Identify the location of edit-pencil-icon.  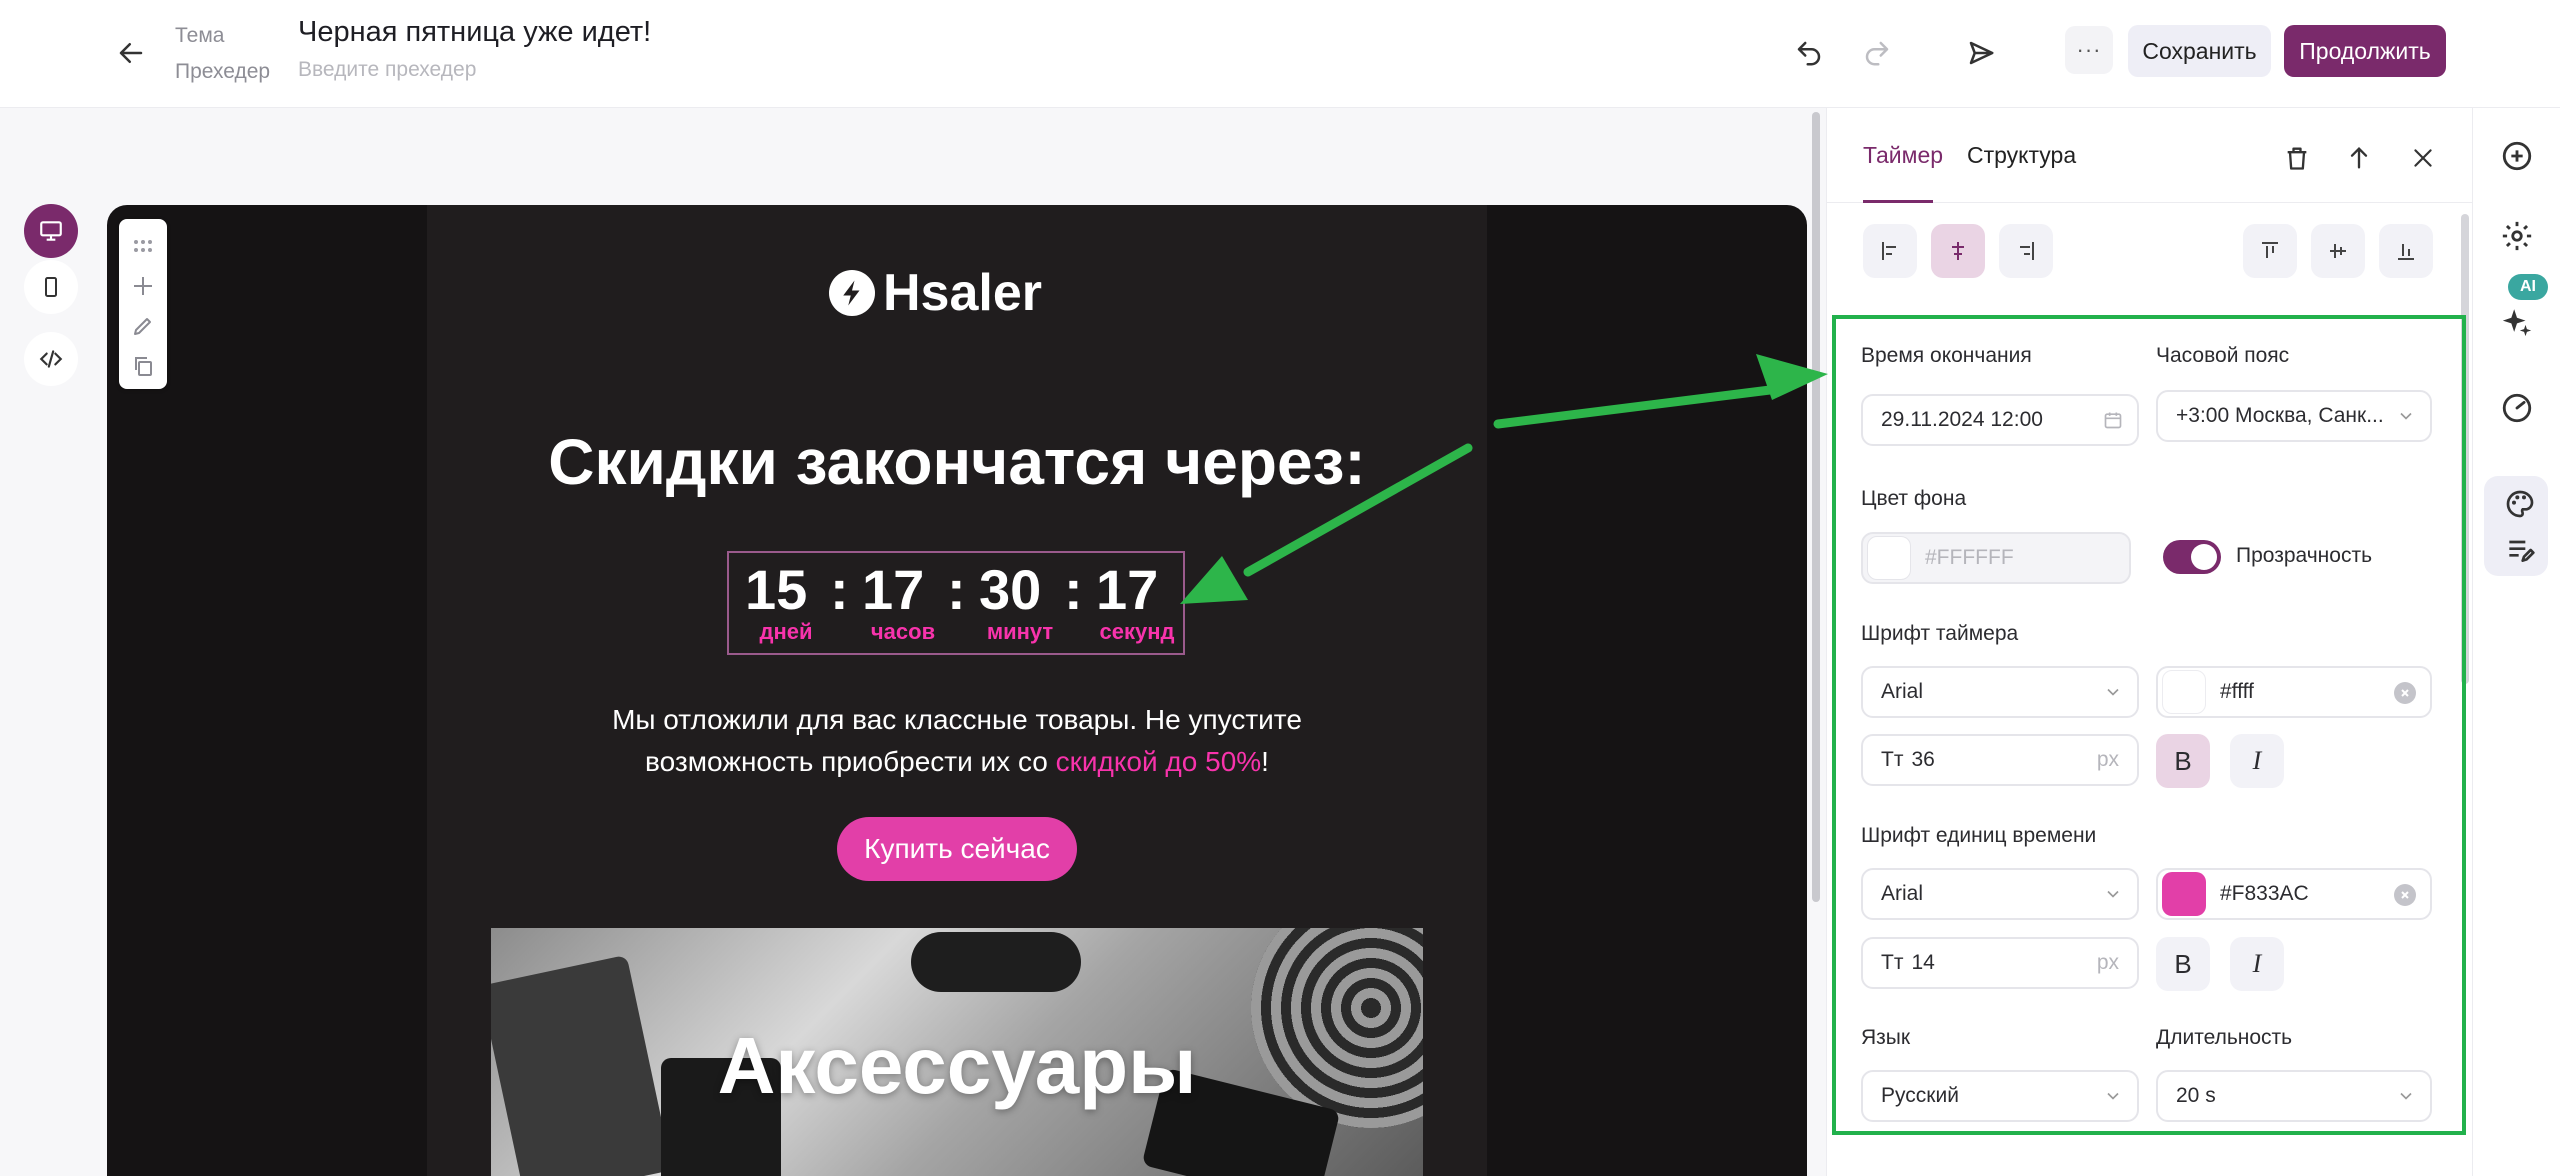
(143, 326).